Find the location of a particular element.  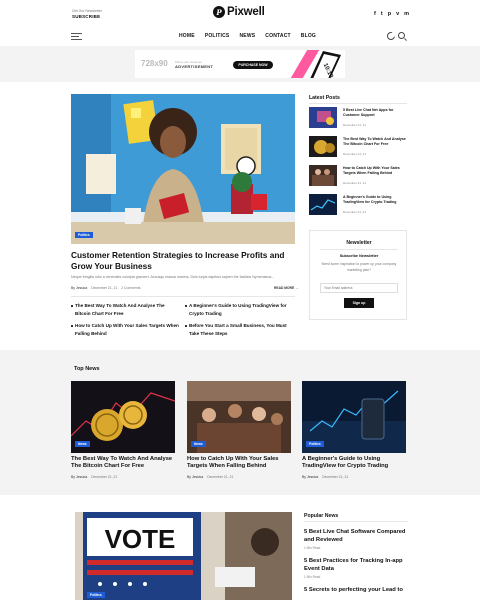

featured-image: VOTE Politics is located at coordinates (183, 556).